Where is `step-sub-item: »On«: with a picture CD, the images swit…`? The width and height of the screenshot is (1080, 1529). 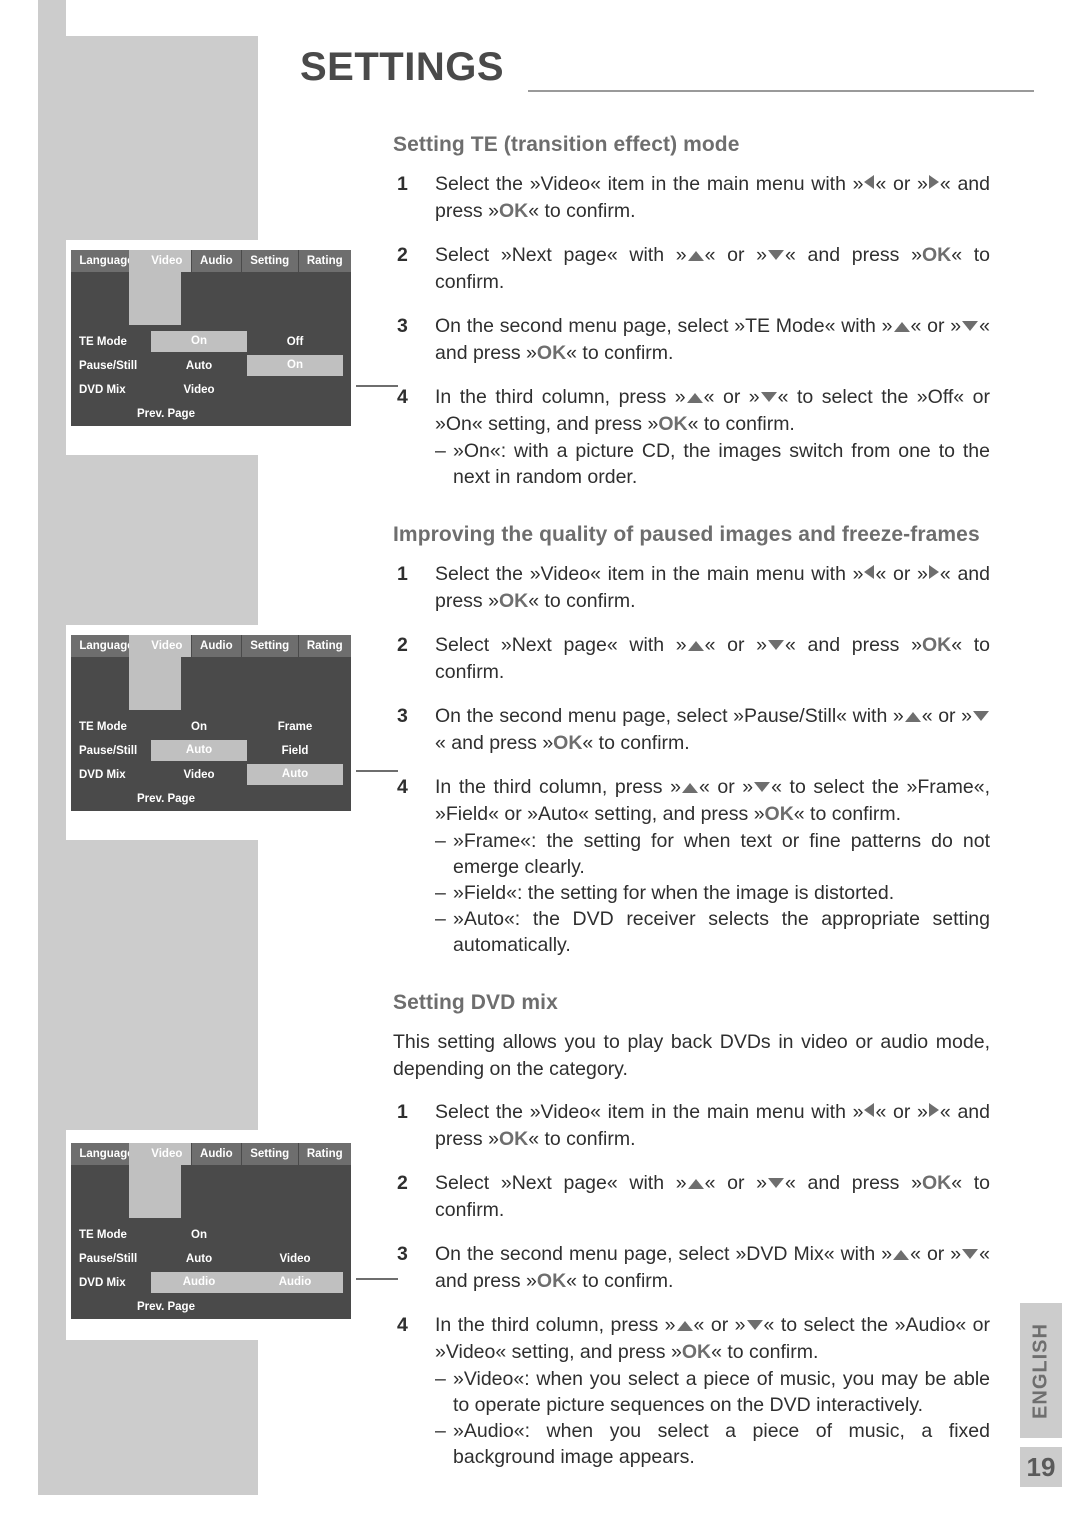
step-sub-item: »On«: with a picture CD, the images swit… is located at coordinates (712, 464).